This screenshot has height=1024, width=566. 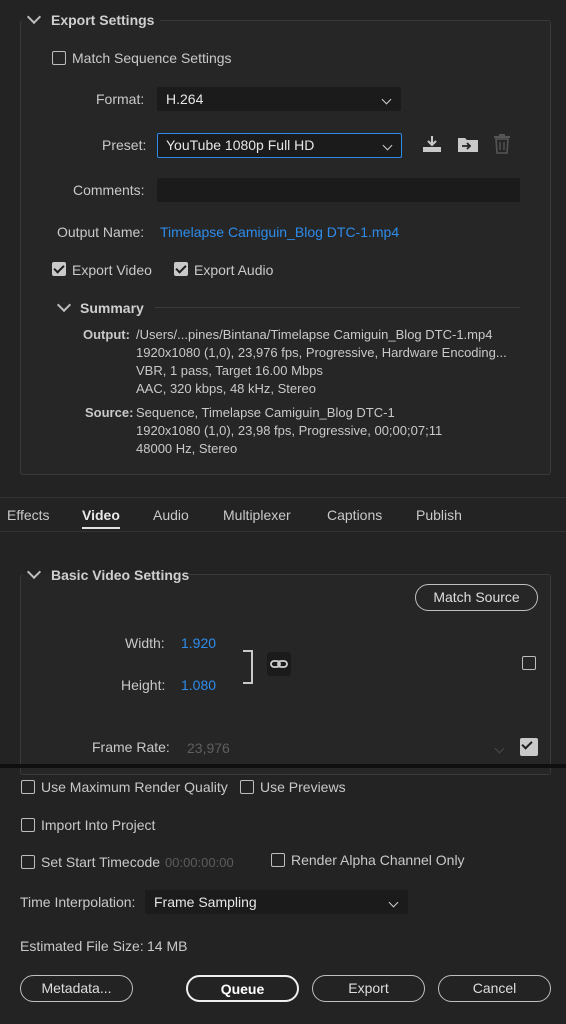 I want to click on link-icon, so click(x=279, y=664).